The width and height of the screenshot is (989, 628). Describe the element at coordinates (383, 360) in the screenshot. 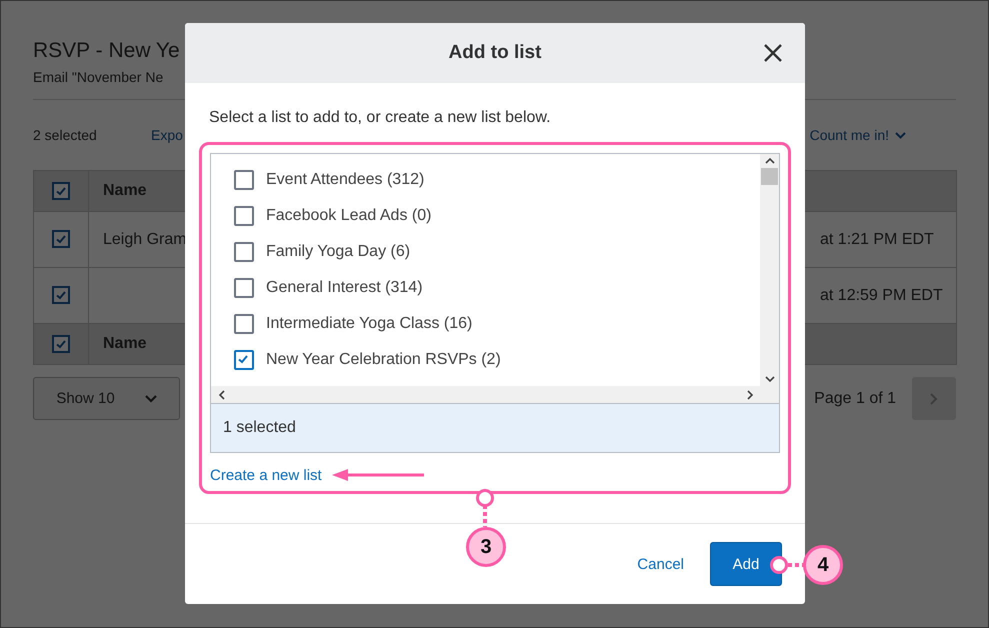

I see `list-option: New Year Celebration RSVPs (2)` at that location.